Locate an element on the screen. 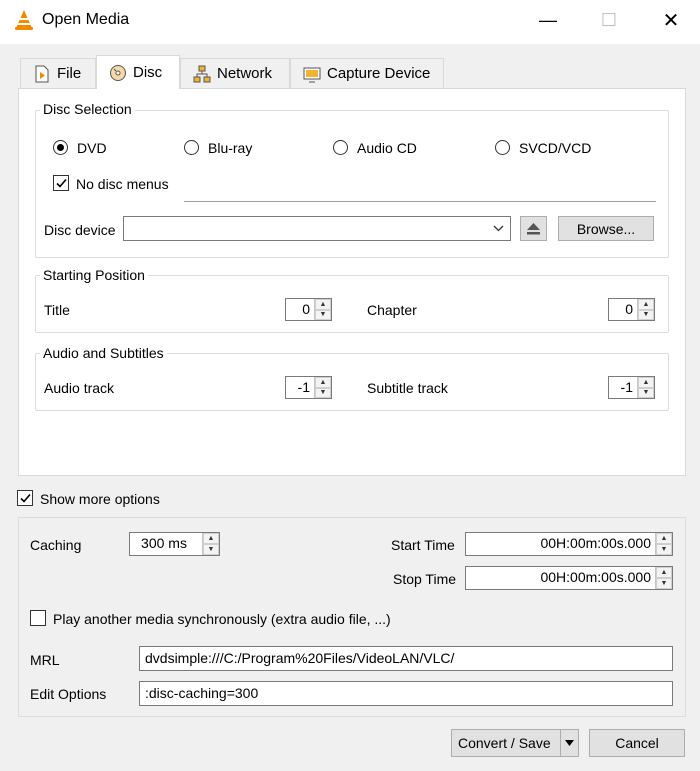  bluray-radio is located at coordinates (191, 147).